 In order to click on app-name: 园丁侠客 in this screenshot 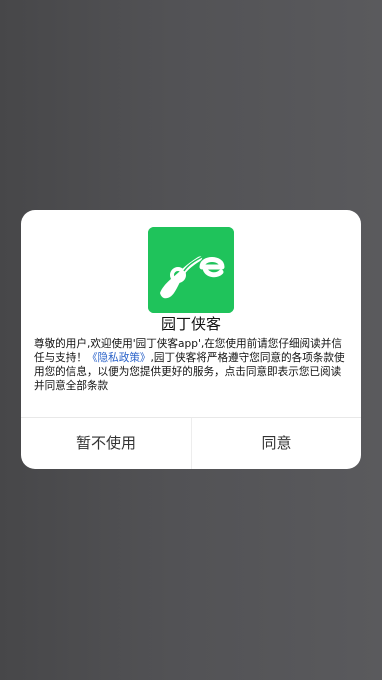, I will do `click(190, 324)`.